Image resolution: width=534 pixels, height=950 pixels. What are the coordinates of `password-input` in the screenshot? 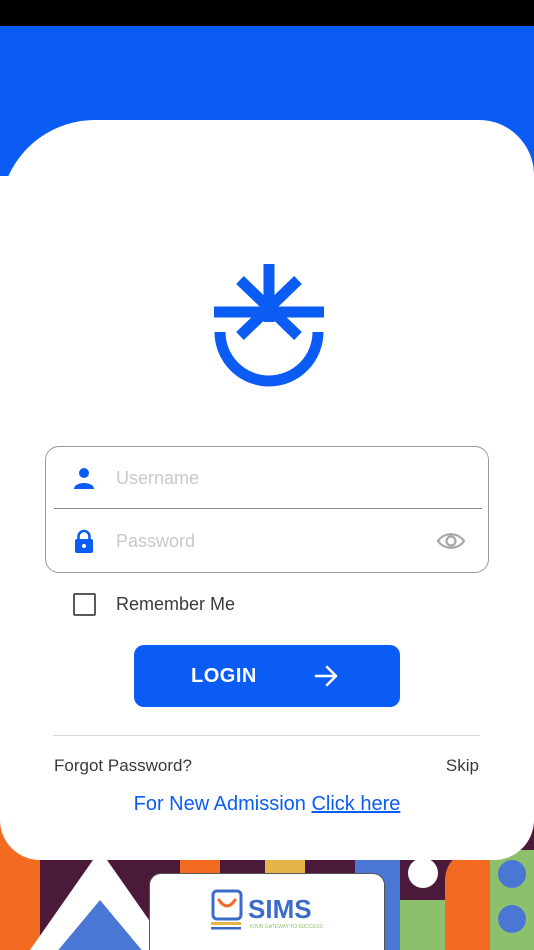 It's located at (266, 541).